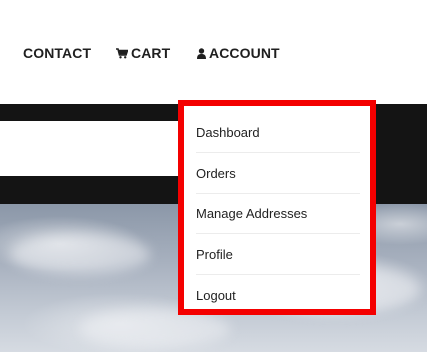 This screenshot has width=427, height=352. What do you see at coordinates (216, 295) in the screenshot?
I see `menu-item-label: Logout` at bounding box center [216, 295].